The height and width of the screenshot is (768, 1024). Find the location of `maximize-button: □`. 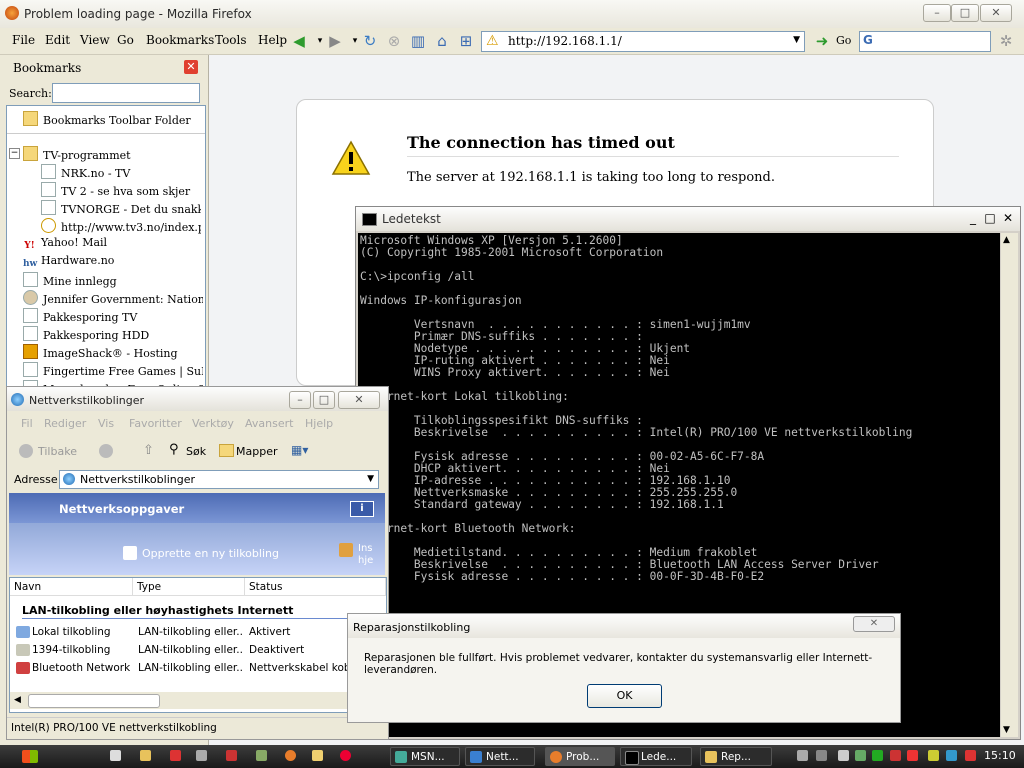

maximize-button: □ is located at coordinates (965, 13).